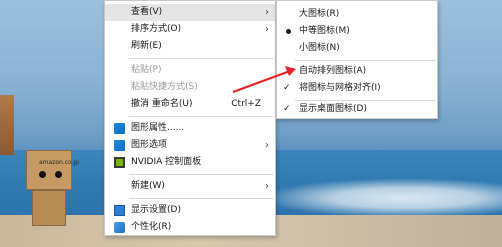 The height and width of the screenshot is (247, 502). I want to click on submenu-item-medium-icons: 中等图标(M), so click(357, 31).